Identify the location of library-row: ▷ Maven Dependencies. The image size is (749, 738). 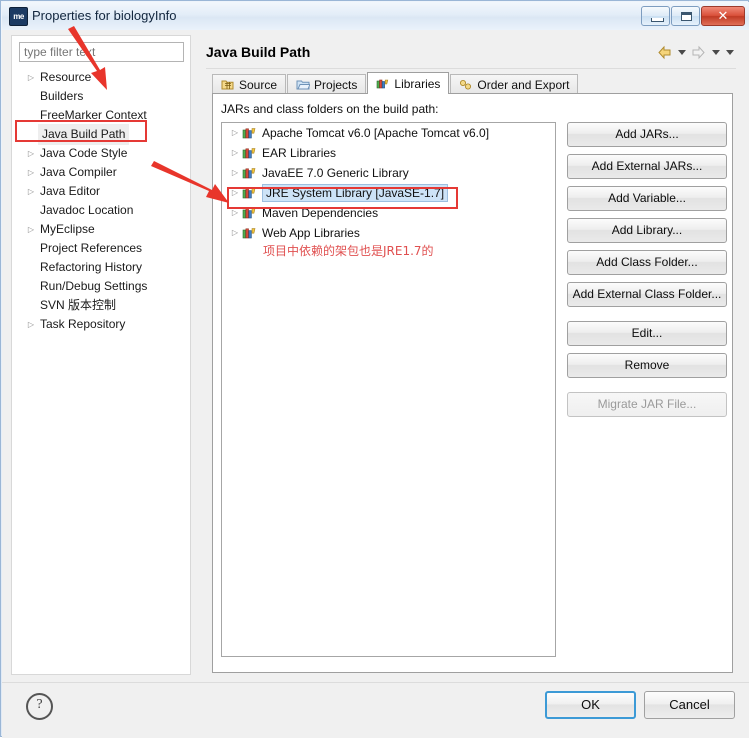
(388, 213).